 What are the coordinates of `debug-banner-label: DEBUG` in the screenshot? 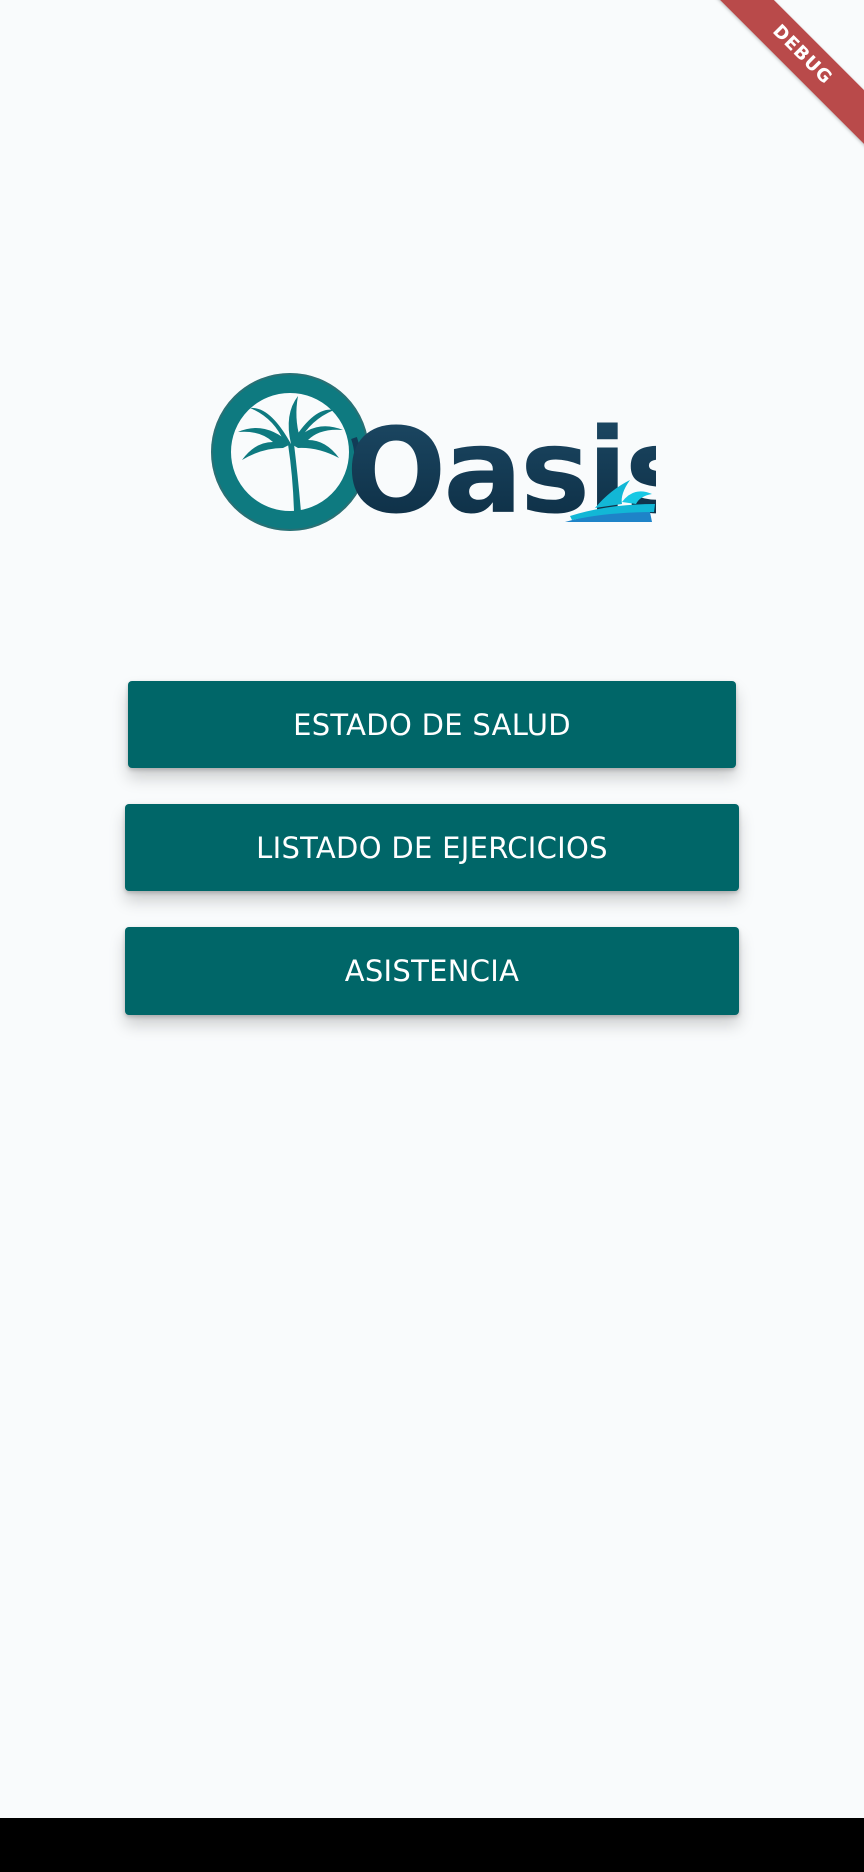 It's located at (784, 77).